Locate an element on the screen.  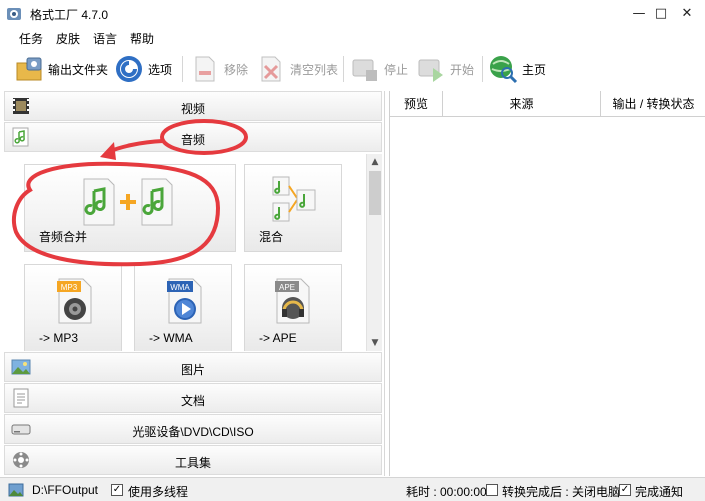
wma-player-icon: WMA is located at coordinates (184, 301).